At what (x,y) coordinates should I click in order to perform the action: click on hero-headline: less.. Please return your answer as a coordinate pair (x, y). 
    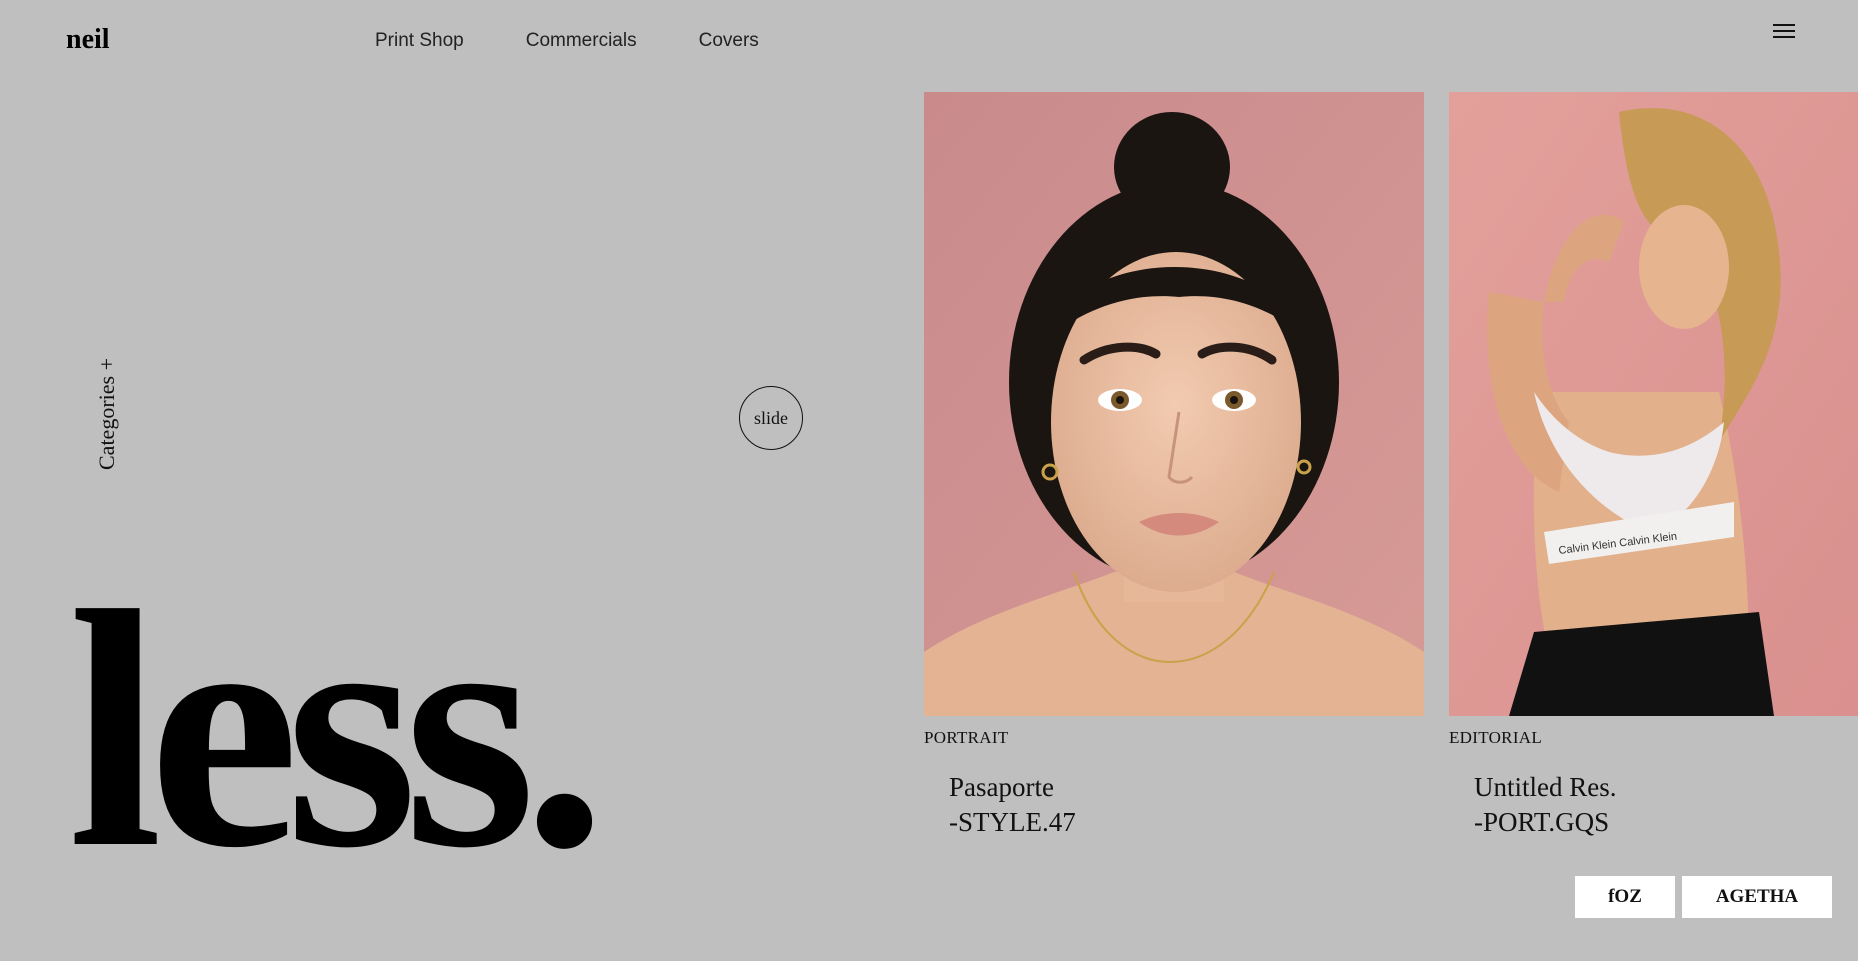
    Looking at the image, I should click on (337, 729).